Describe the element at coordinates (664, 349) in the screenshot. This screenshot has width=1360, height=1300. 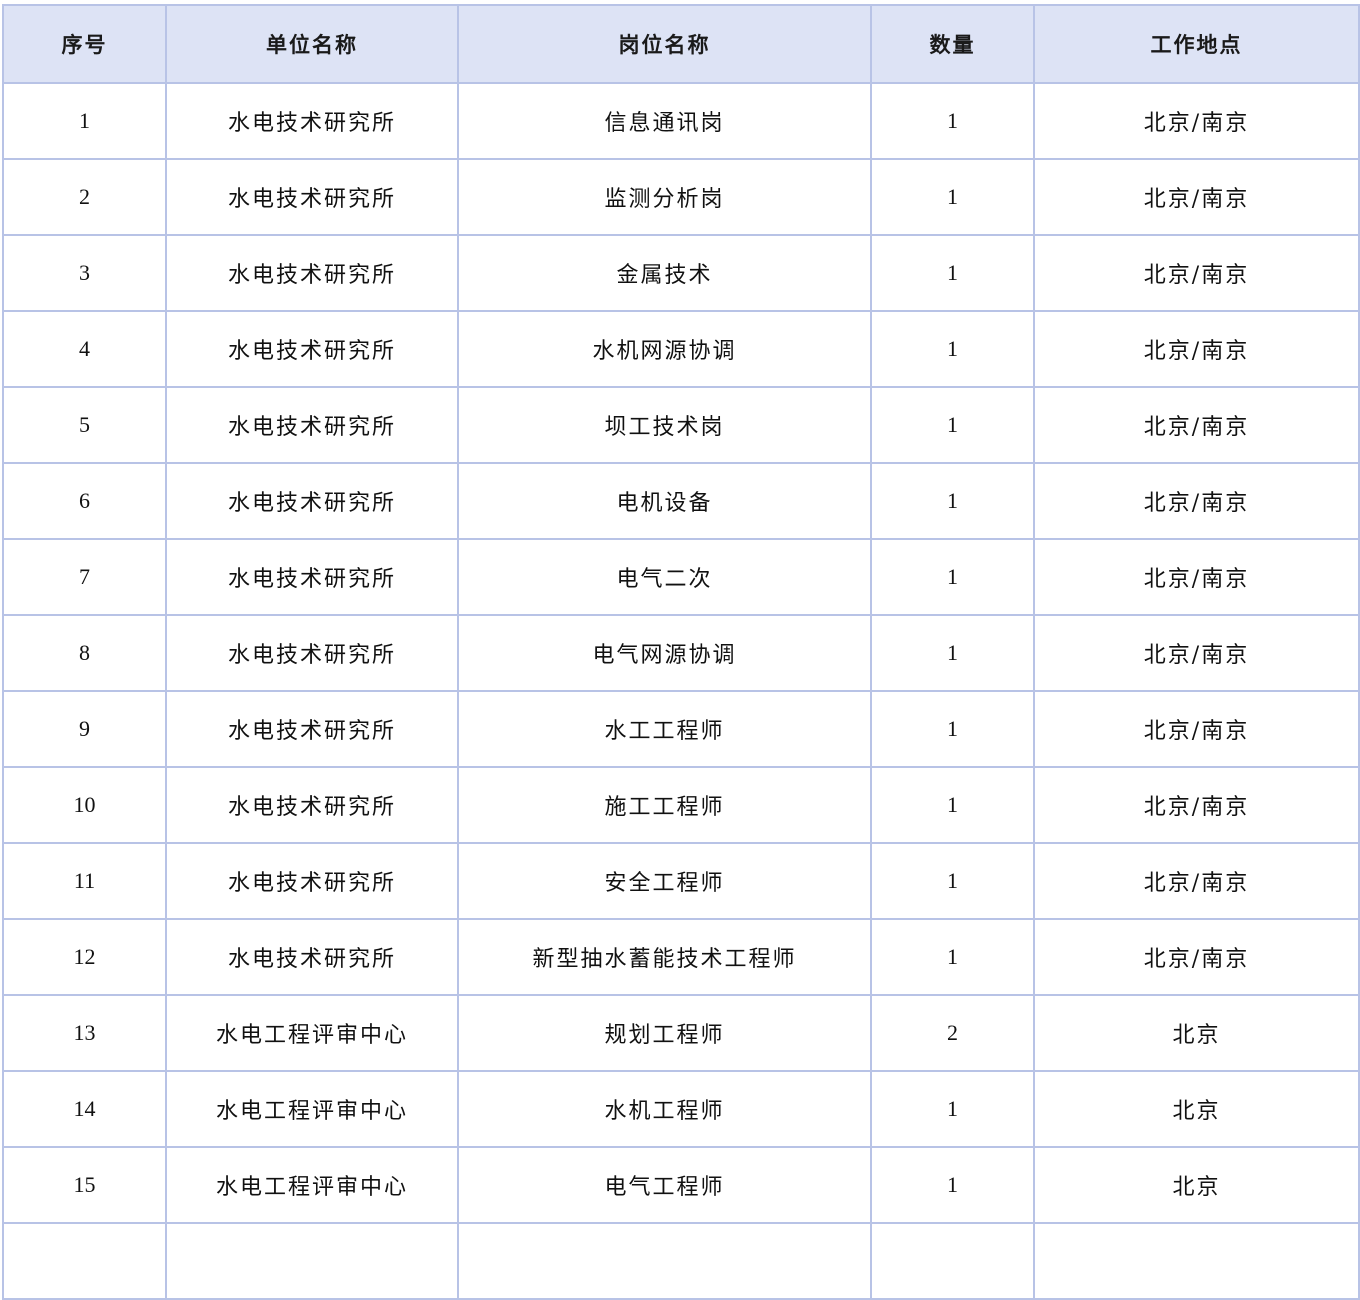
I see `cell-position-name: 水机网源协调` at that location.